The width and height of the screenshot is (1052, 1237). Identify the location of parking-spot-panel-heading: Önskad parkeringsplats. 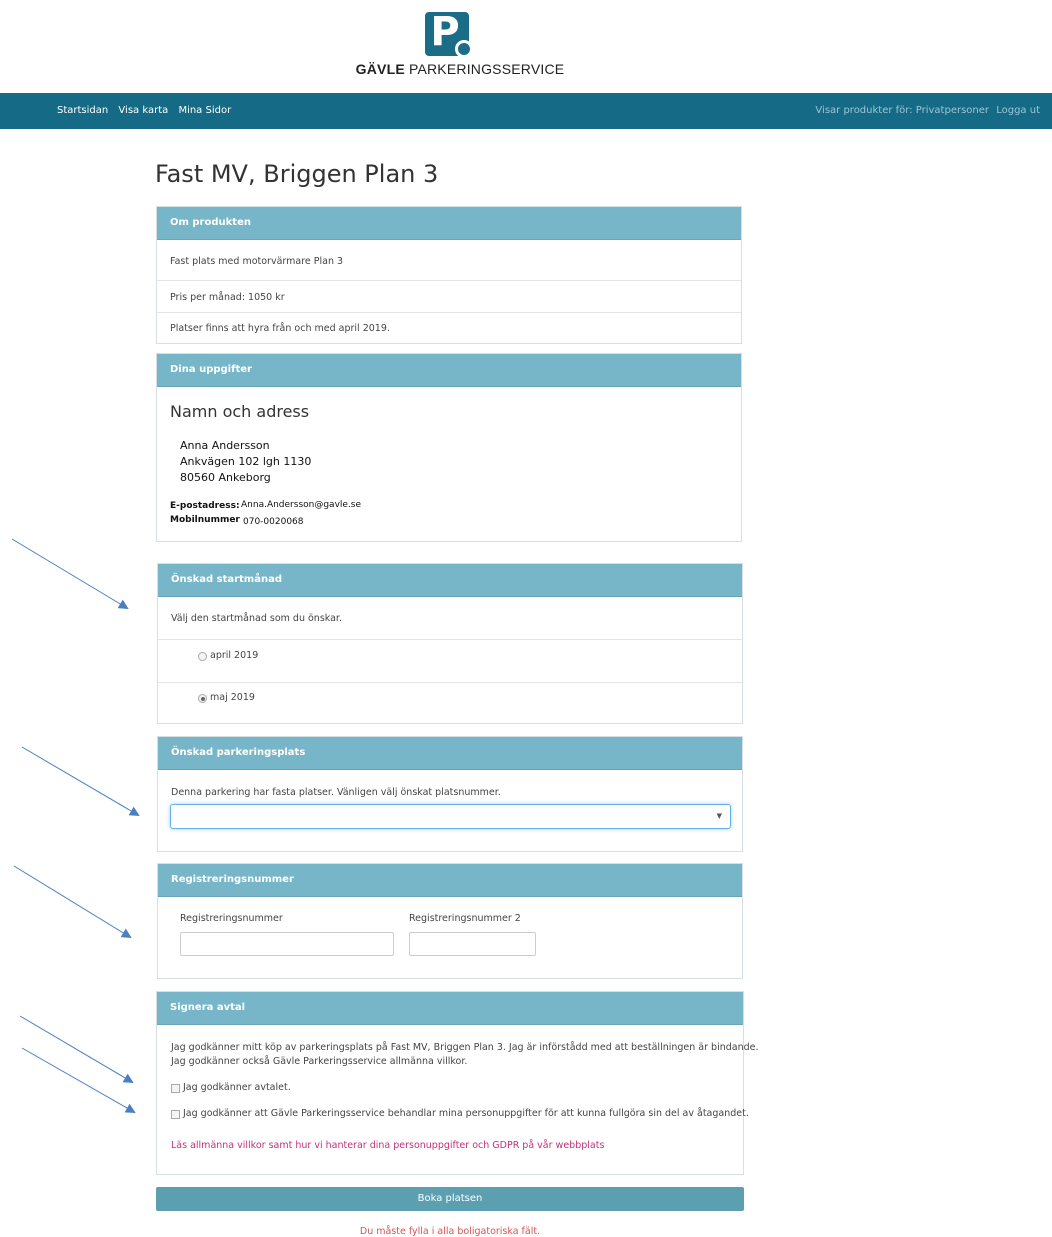
(450, 753).